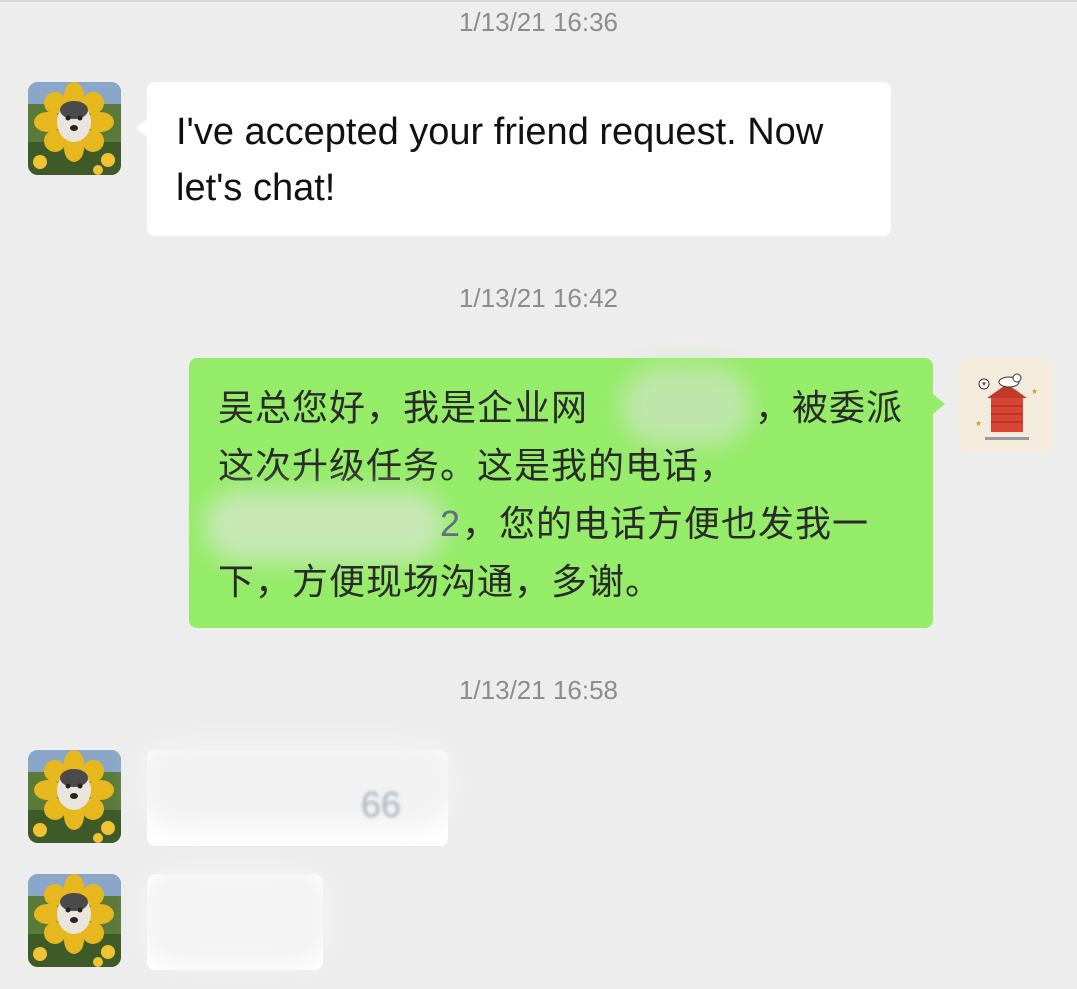  Describe the element at coordinates (538, 22) in the screenshot. I see `timestamp: 1/13/21 16:36` at that location.